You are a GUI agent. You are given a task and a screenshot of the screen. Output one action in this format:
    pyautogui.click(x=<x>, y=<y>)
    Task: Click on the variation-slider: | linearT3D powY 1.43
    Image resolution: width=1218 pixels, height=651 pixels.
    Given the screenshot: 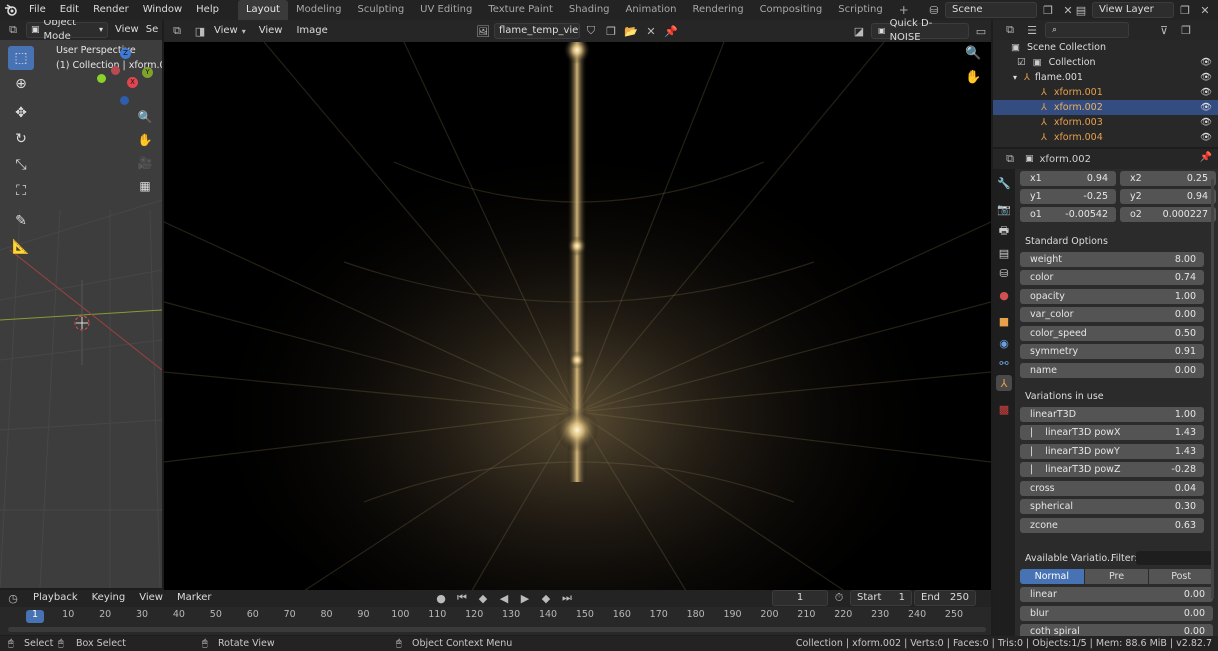 What is the action you would take?
    pyautogui.click(x=1112, y=451)
    